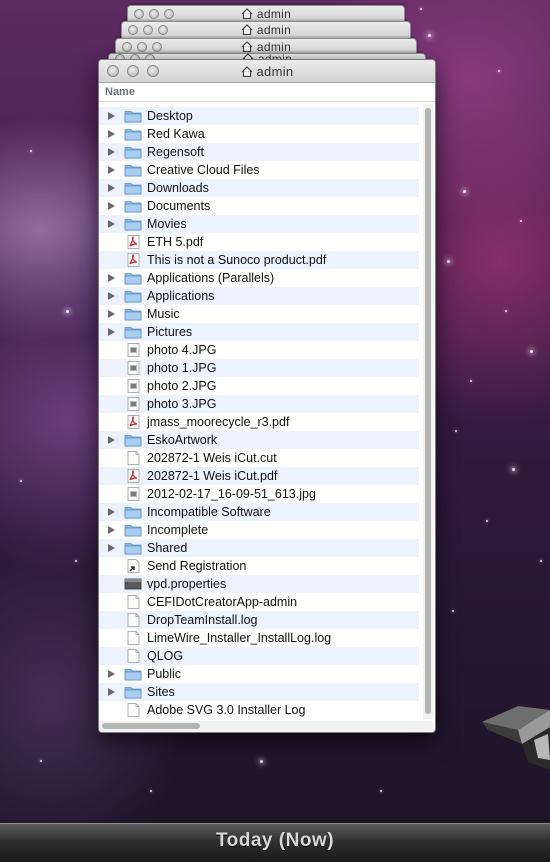 Image resolution: width=550 pixels, height=862 pixels. I want to click on home-icon, so click(247, 29).